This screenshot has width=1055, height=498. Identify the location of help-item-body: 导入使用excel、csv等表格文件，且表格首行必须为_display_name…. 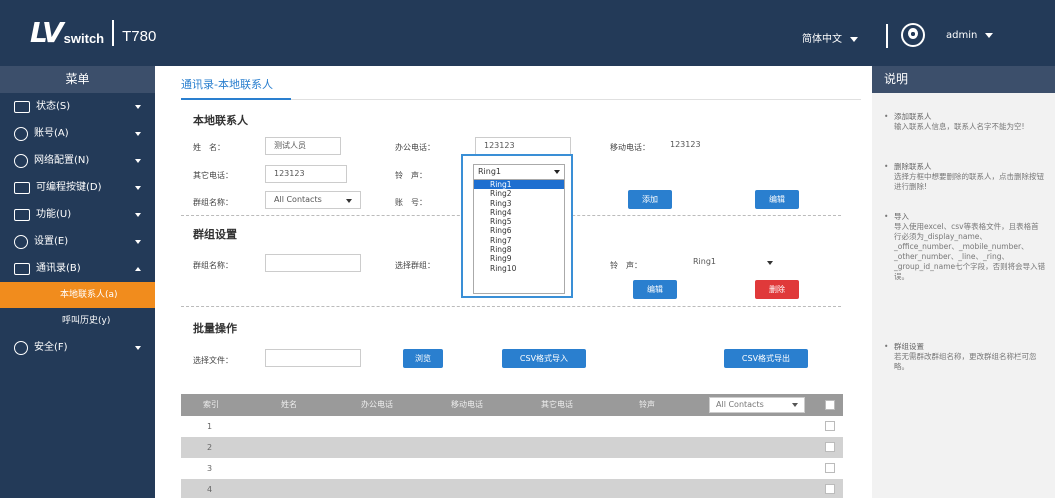
(970, 251).